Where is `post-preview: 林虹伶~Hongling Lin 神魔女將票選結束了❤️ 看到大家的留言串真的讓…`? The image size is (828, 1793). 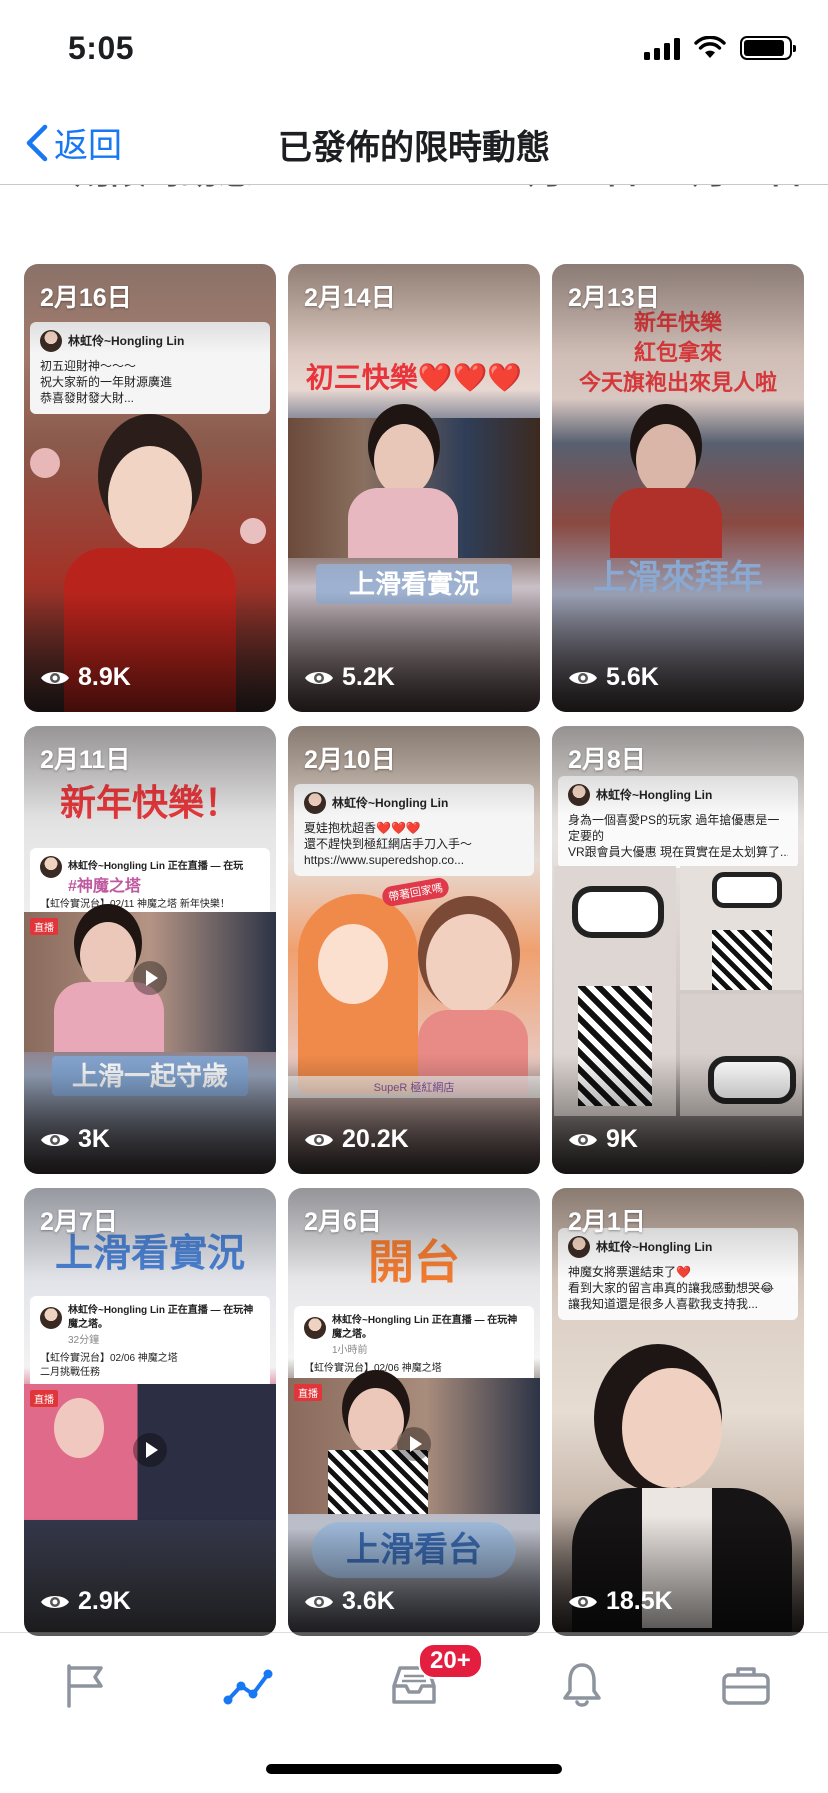
post-preview: 林虹伶~Hongling Lin 神魔女將票選結束了❤️ 看到大家的留言串真的讓… is located at coordinates (678, 1274).